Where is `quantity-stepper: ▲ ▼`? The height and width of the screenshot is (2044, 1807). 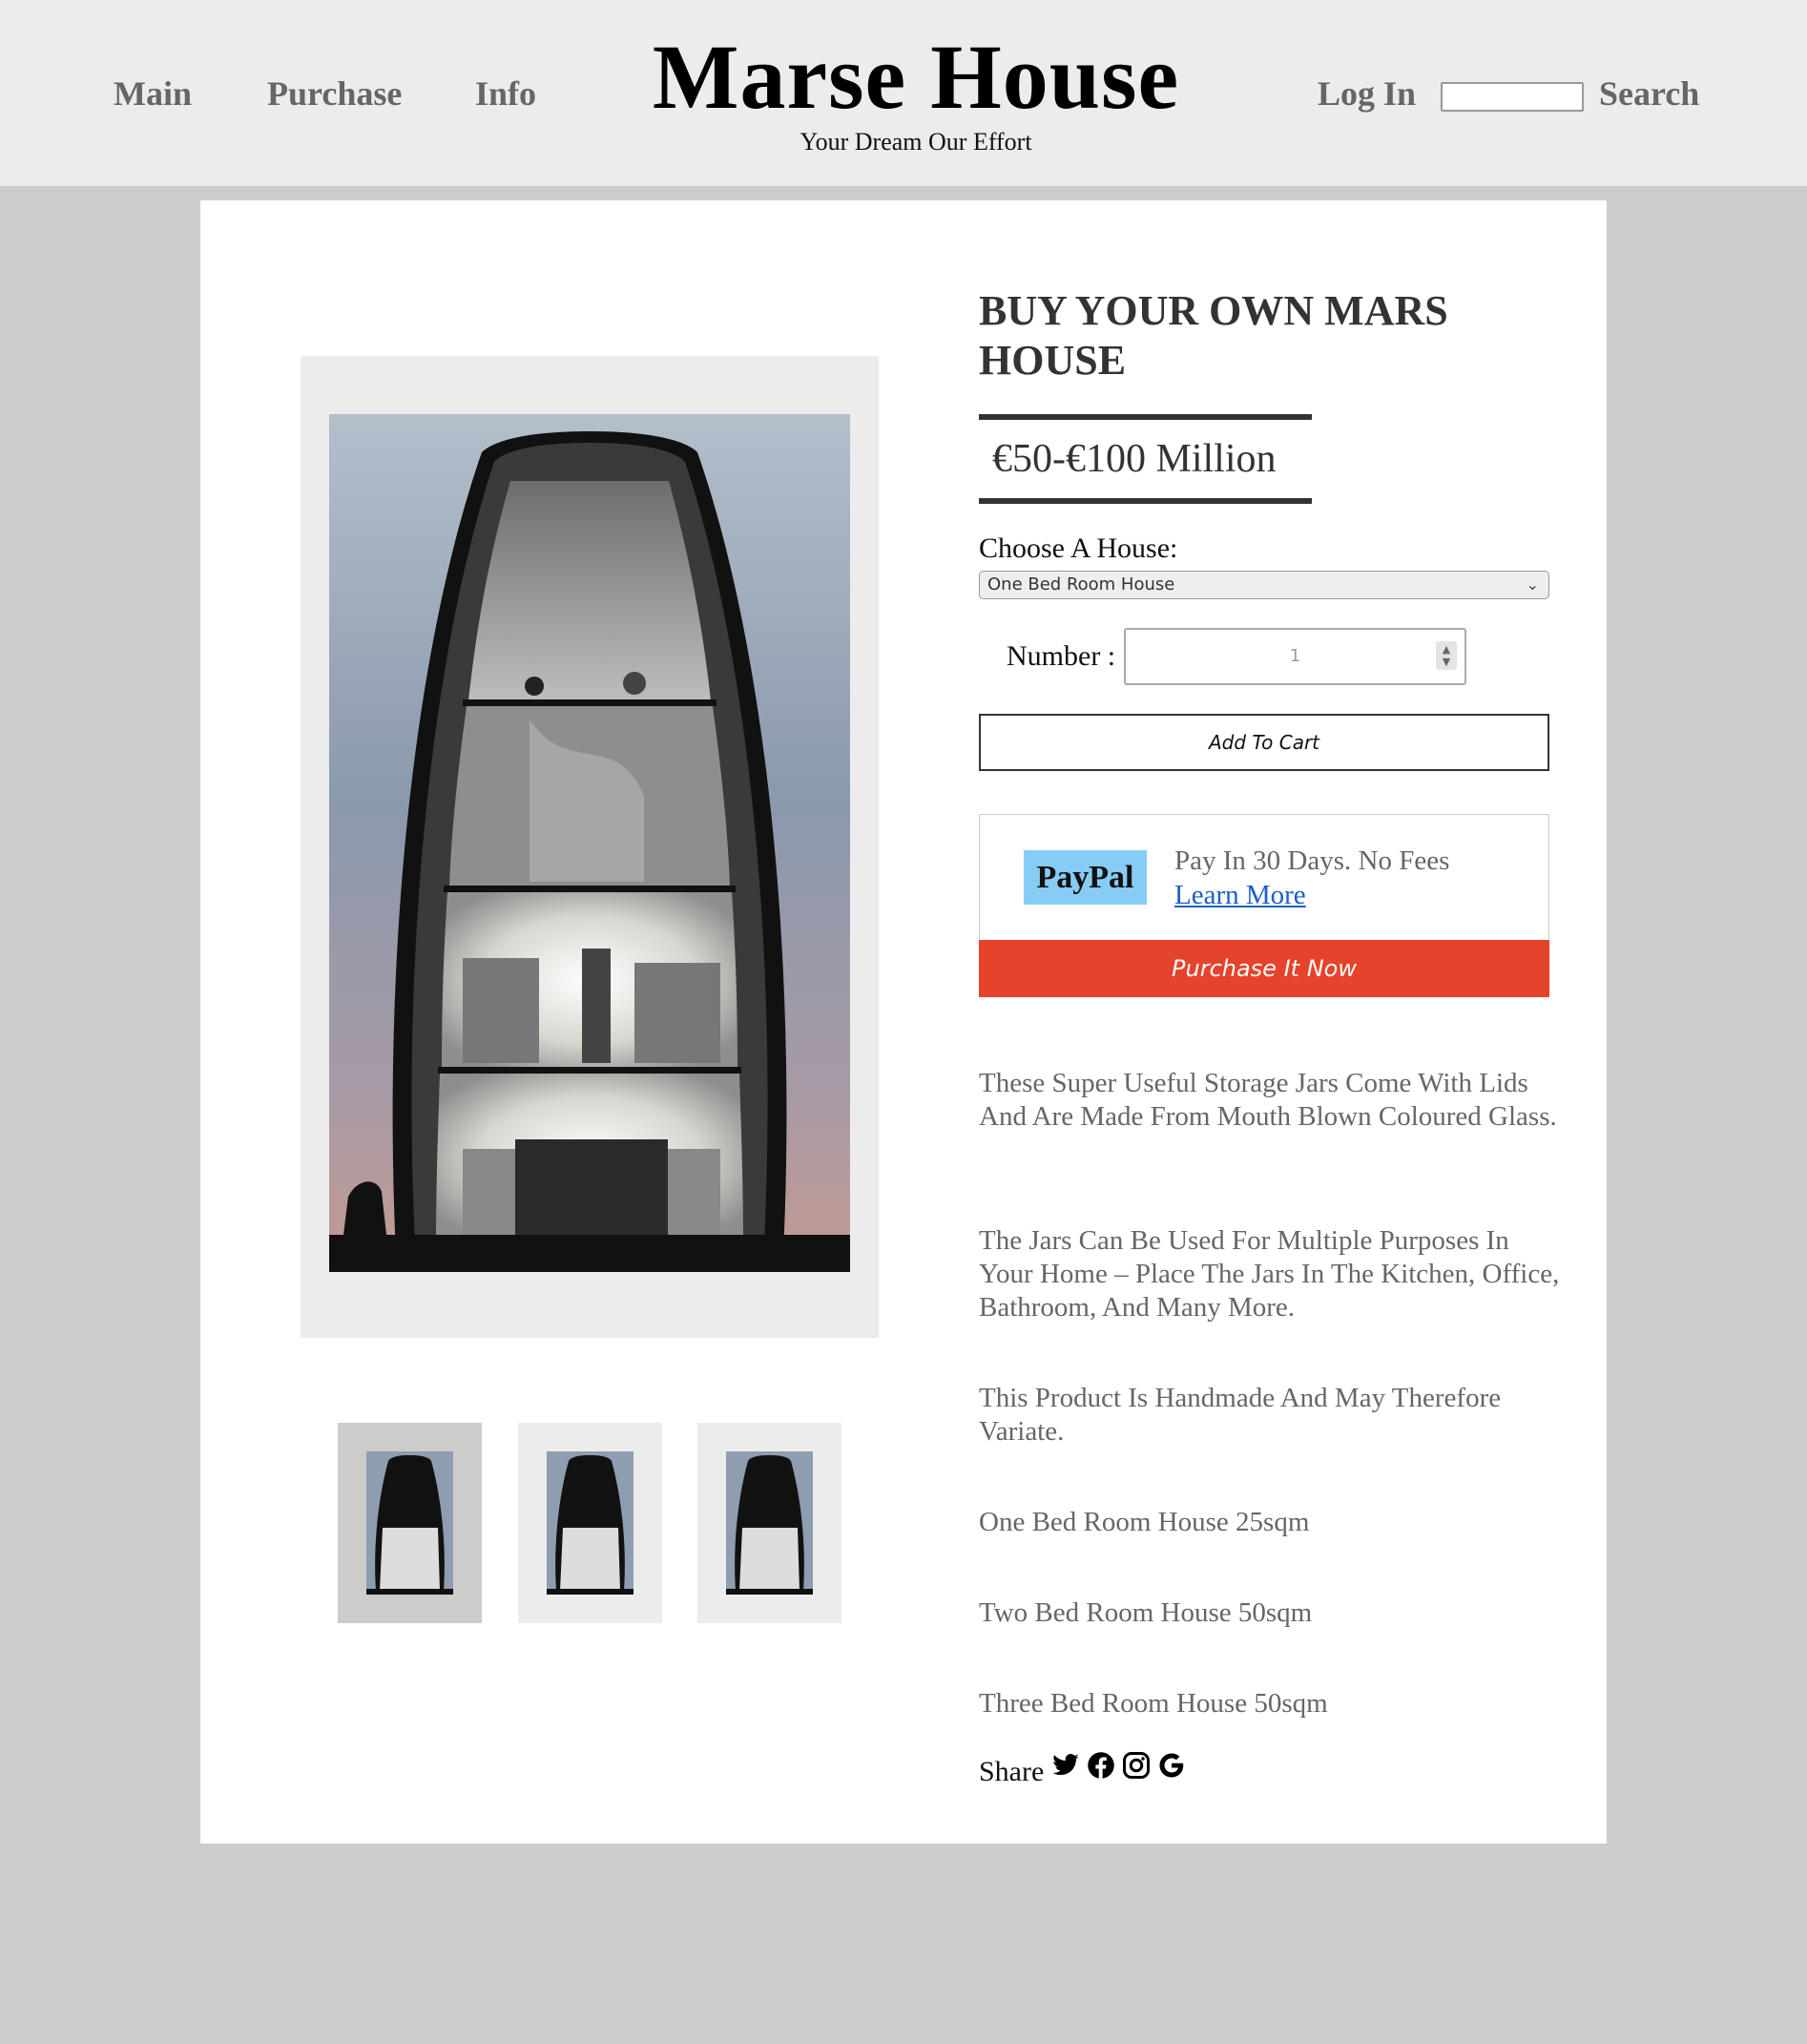
quantity-stepper: ▲ ▼ is located at coordinates (1446, 656).